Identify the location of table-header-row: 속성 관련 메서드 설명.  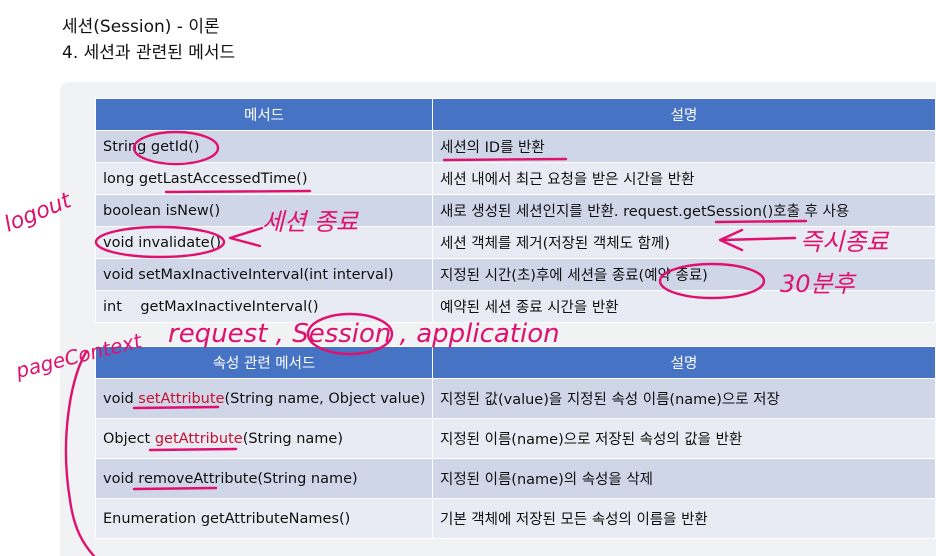
(515, 362).